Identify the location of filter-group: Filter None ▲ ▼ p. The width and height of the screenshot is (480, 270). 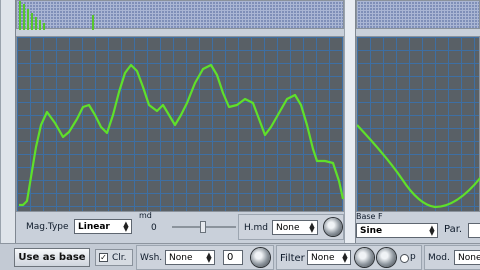
(349, 257).